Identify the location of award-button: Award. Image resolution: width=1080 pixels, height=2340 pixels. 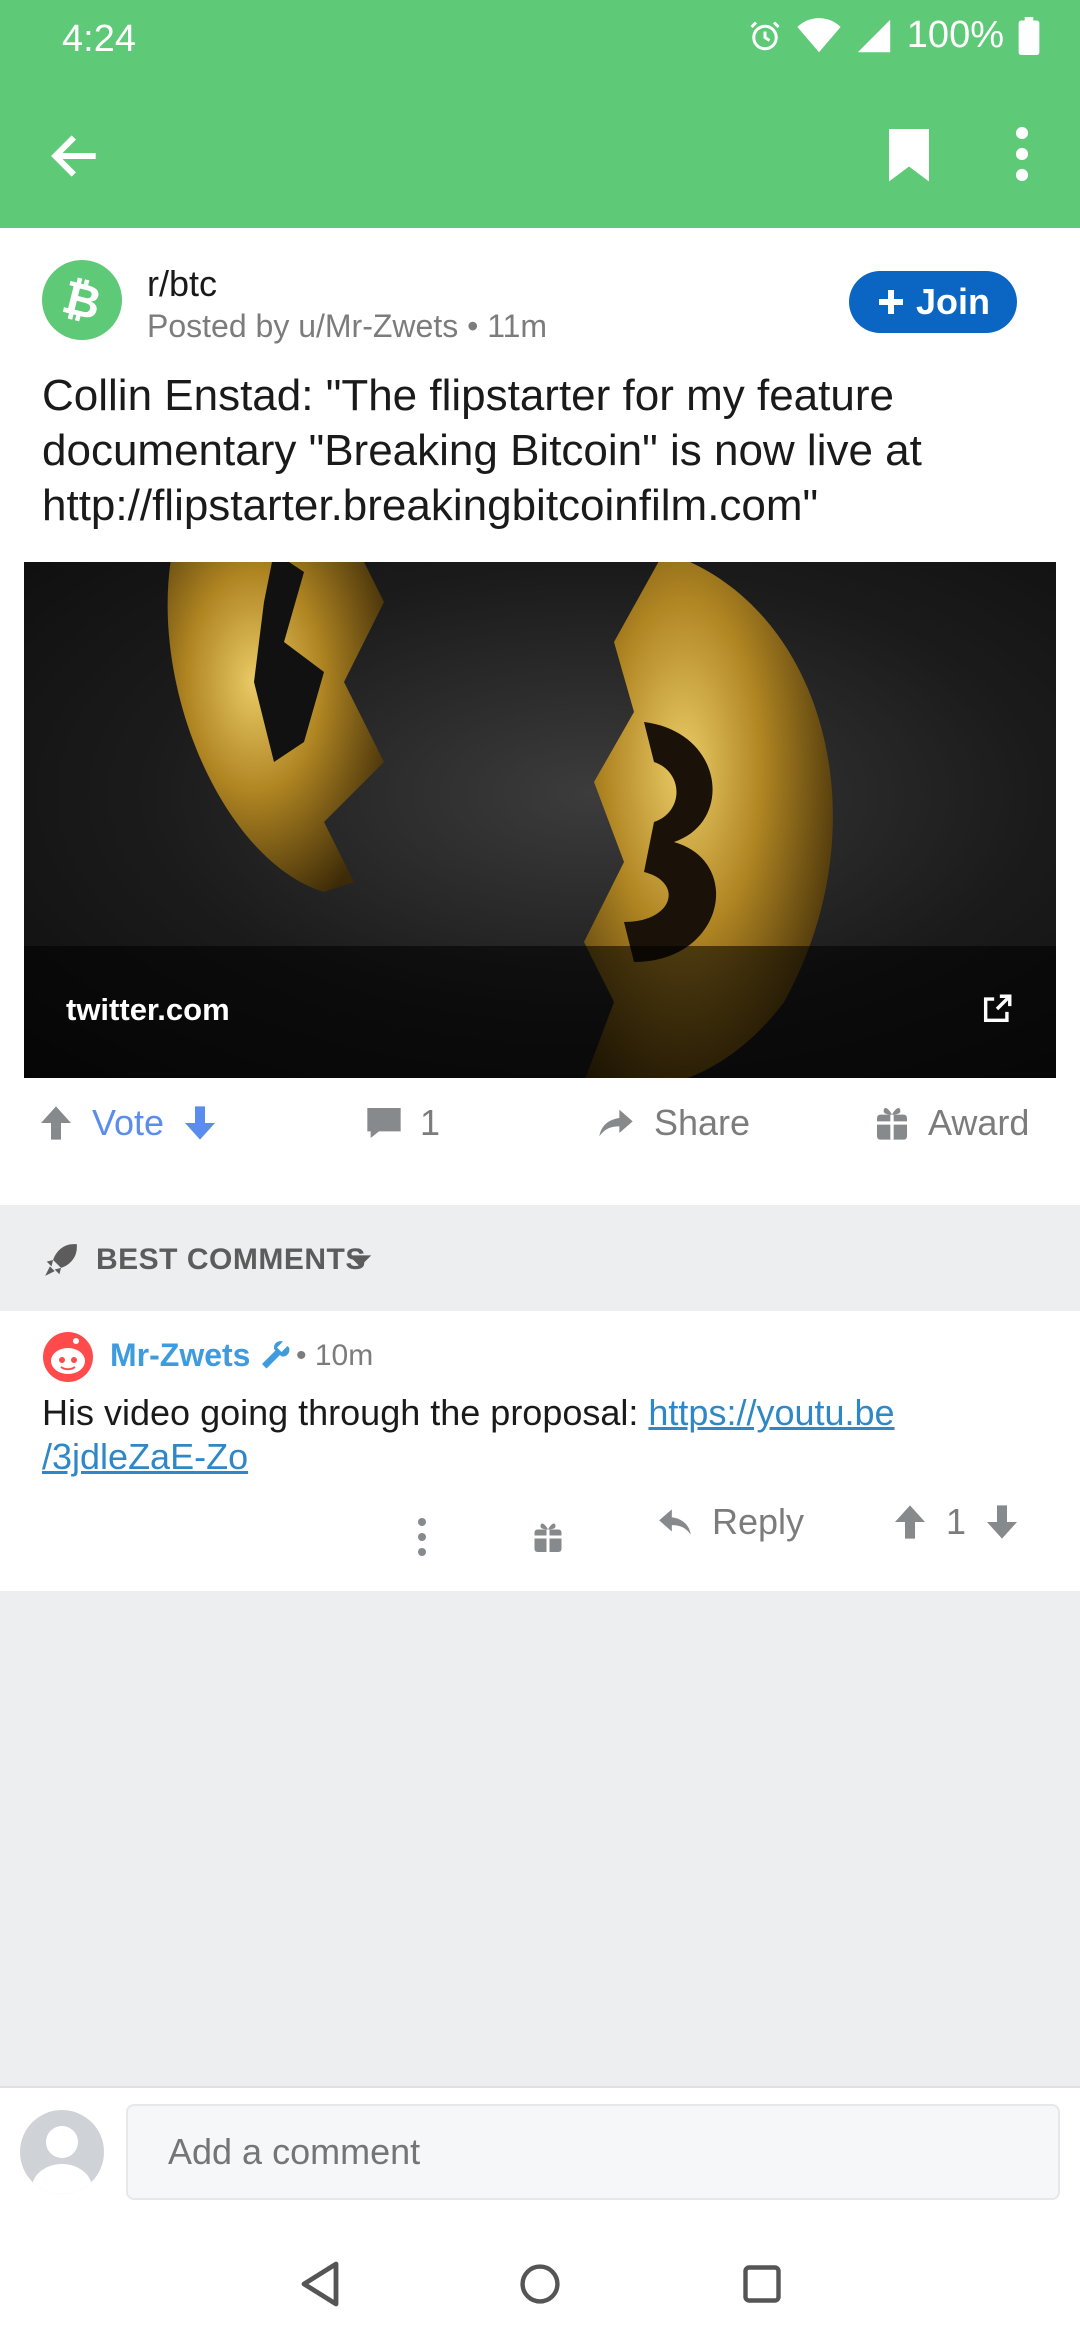
(950, 1123).